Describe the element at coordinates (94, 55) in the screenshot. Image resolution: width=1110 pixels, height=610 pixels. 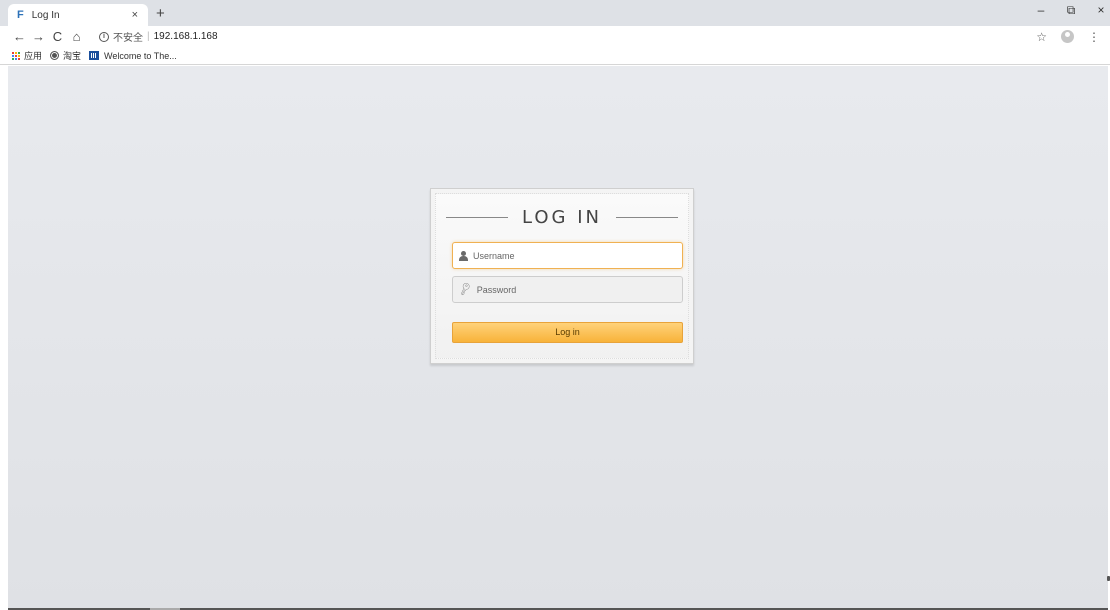
I see `site-icon` at that location.